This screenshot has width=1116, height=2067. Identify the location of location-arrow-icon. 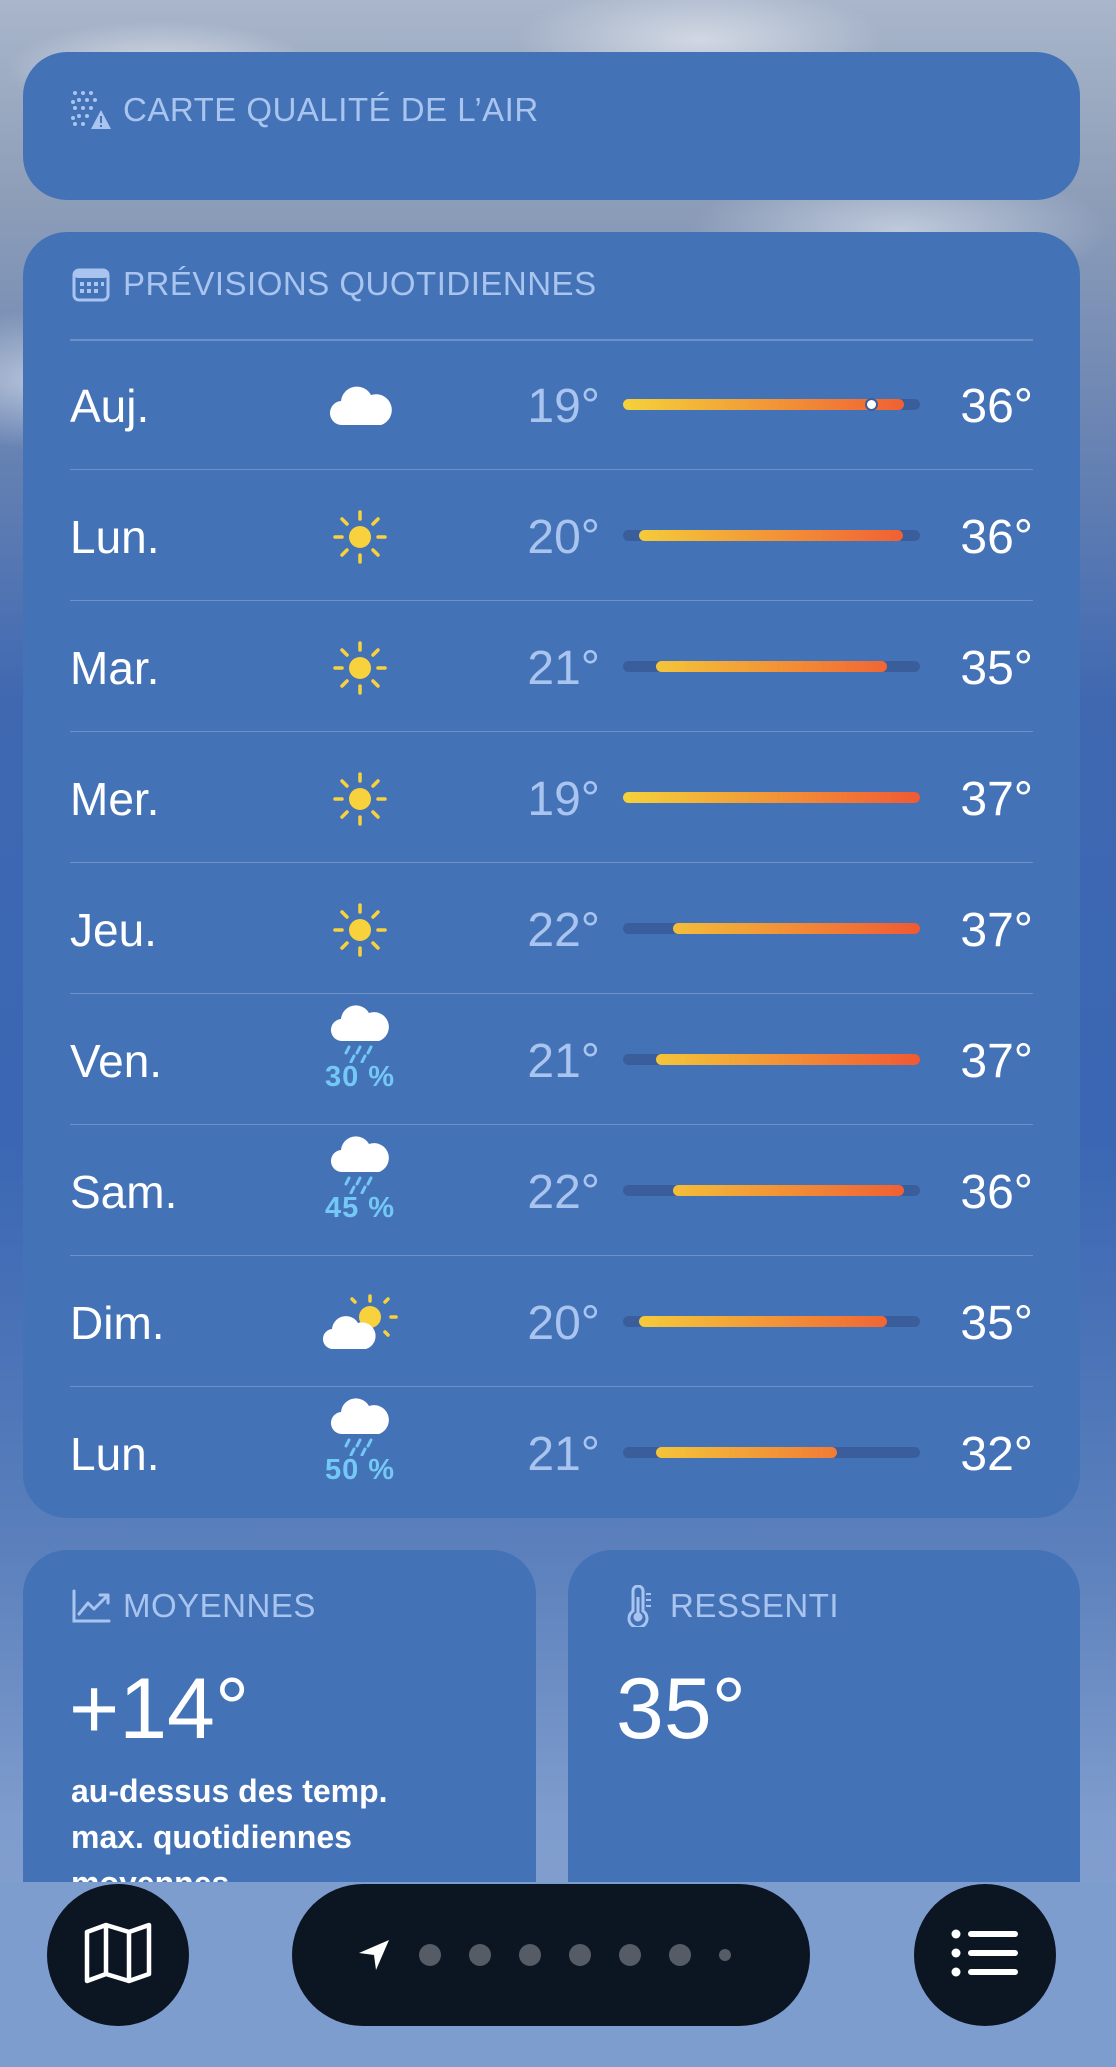
(374, 1955).